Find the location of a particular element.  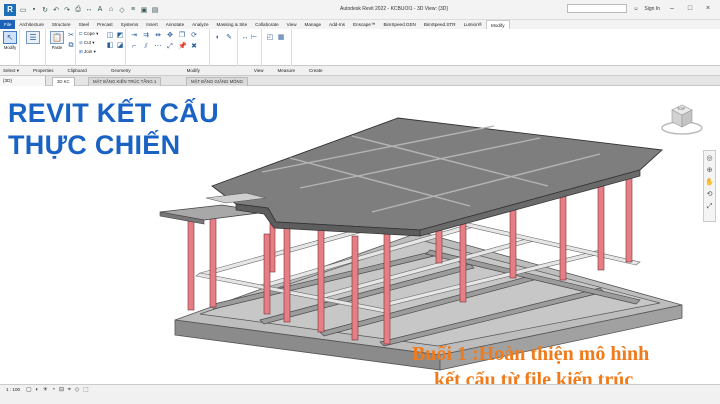

offset-icon: ⇉ is located at coordinates (146, 36).